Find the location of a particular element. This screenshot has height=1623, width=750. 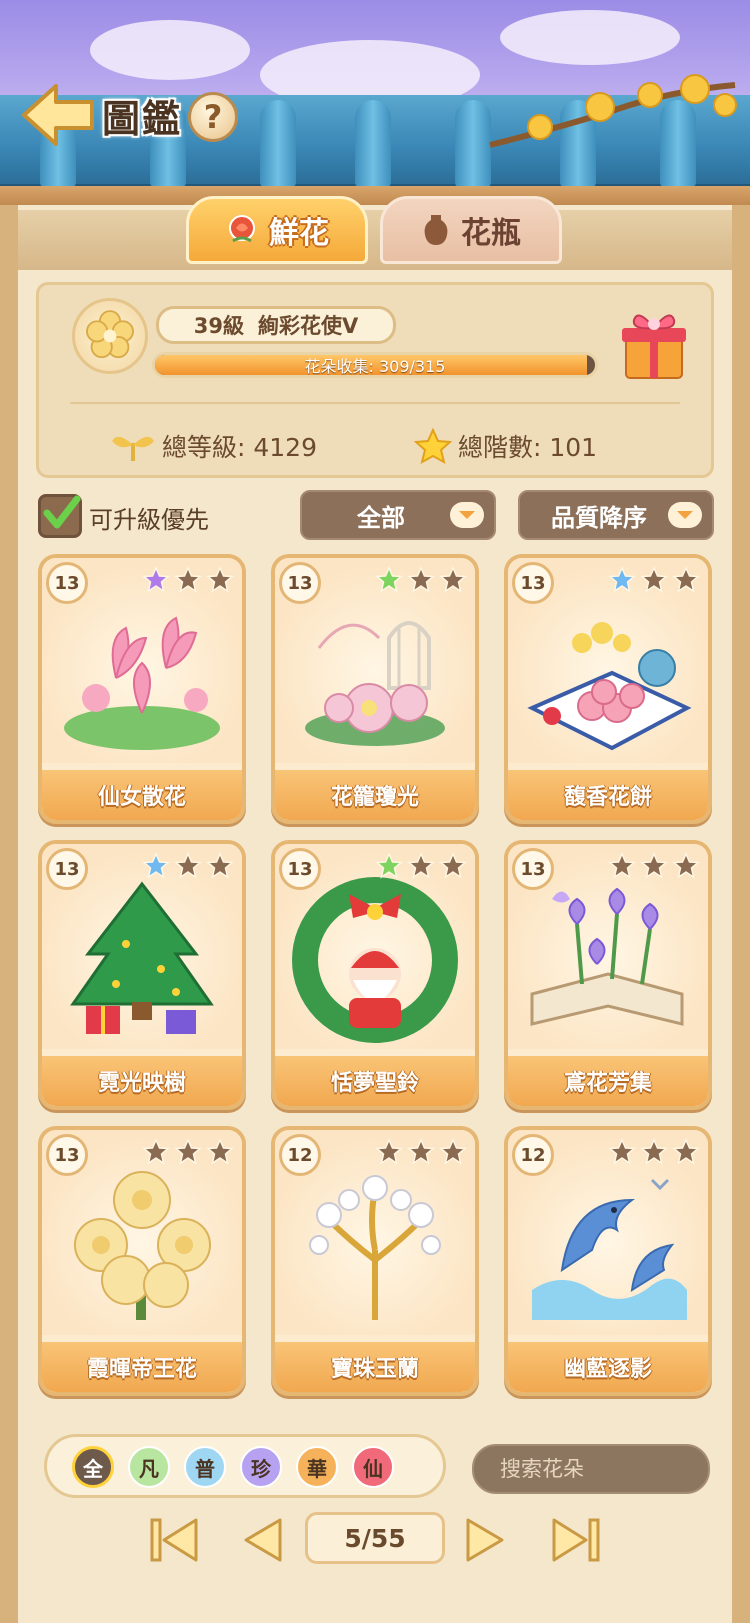

card-level-badge: 12 is located at coordinates (300, 1155).